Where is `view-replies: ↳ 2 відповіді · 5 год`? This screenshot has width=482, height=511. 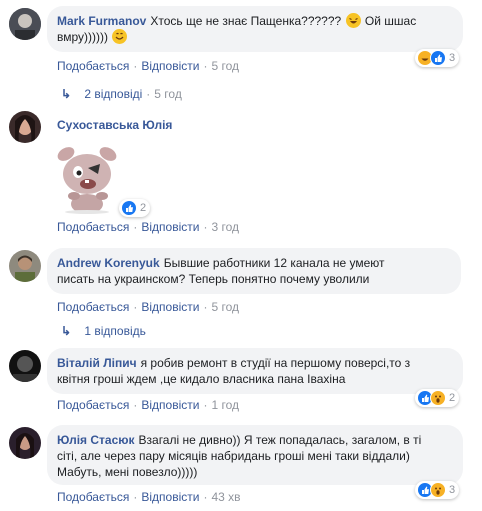
view-replies: ↳ 2 відповіді · 5 год is located at coordinates (121, 94).